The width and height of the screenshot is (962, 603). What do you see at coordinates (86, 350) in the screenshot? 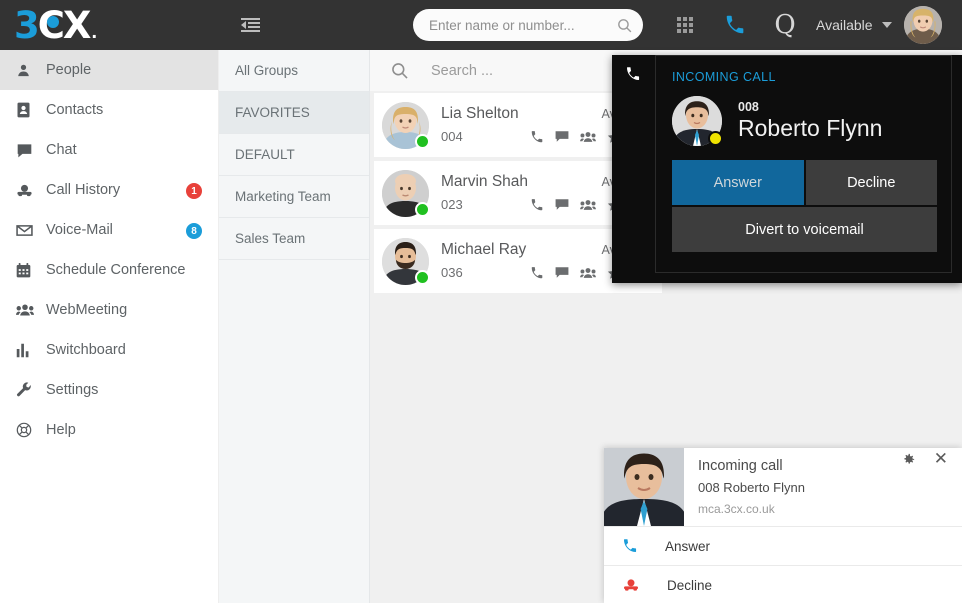
I see `sidebar-item-label: Switchboard` at bounding box center [86, 350].